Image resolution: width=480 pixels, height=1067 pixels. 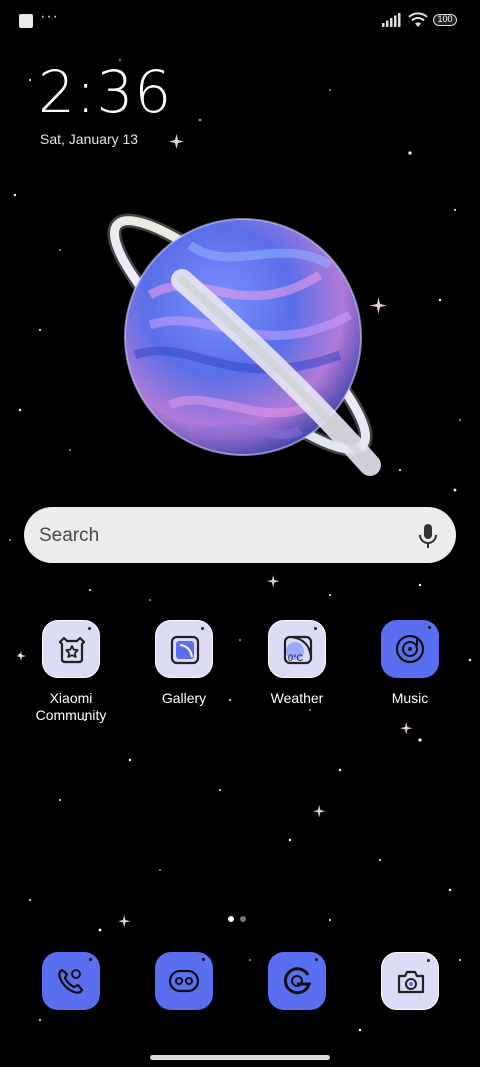 What do you see at coordinates (89, 139) in the screenshot?
I see `clock-date: Sat, January 13` at bounding box center [89, 139].